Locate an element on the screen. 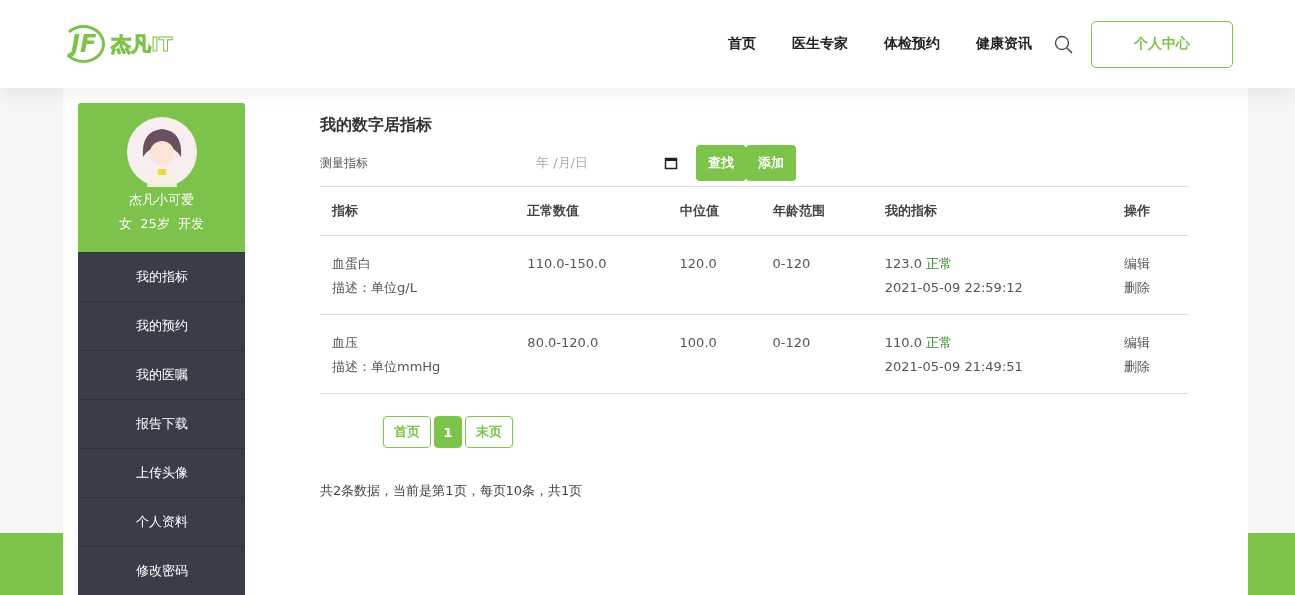 The image size is (1295, 595). table-cell: 血蛋白 描述：单位g/L is located at coordinates (418, 275).